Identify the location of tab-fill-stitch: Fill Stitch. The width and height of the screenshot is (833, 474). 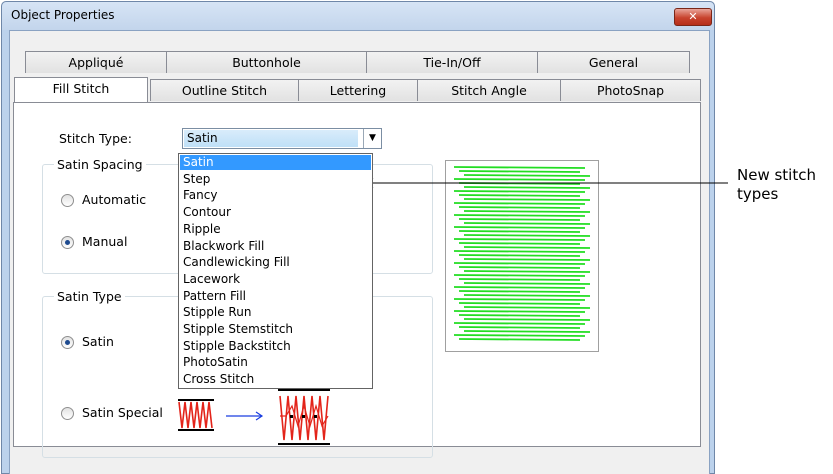
(81, 89).